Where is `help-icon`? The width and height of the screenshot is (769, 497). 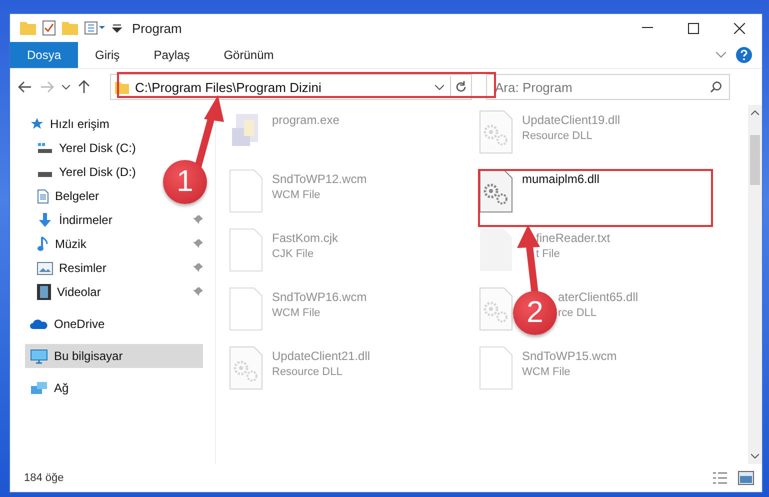
help-icon is located at coordinates (744, 55).